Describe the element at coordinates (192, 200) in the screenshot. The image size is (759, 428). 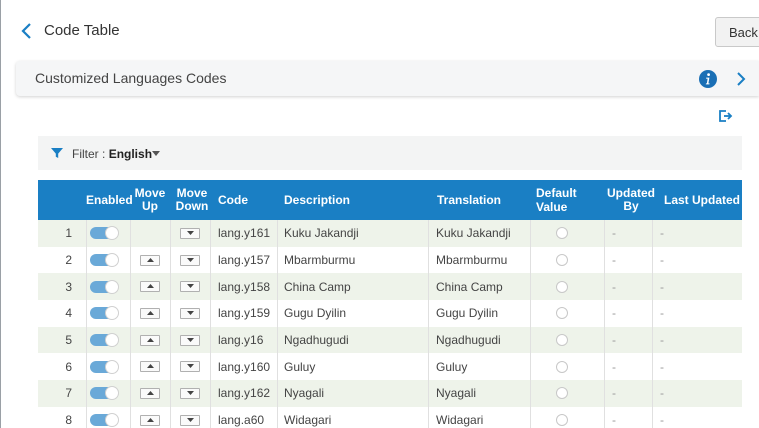
I see `col-move-down: Move Down` at that location.